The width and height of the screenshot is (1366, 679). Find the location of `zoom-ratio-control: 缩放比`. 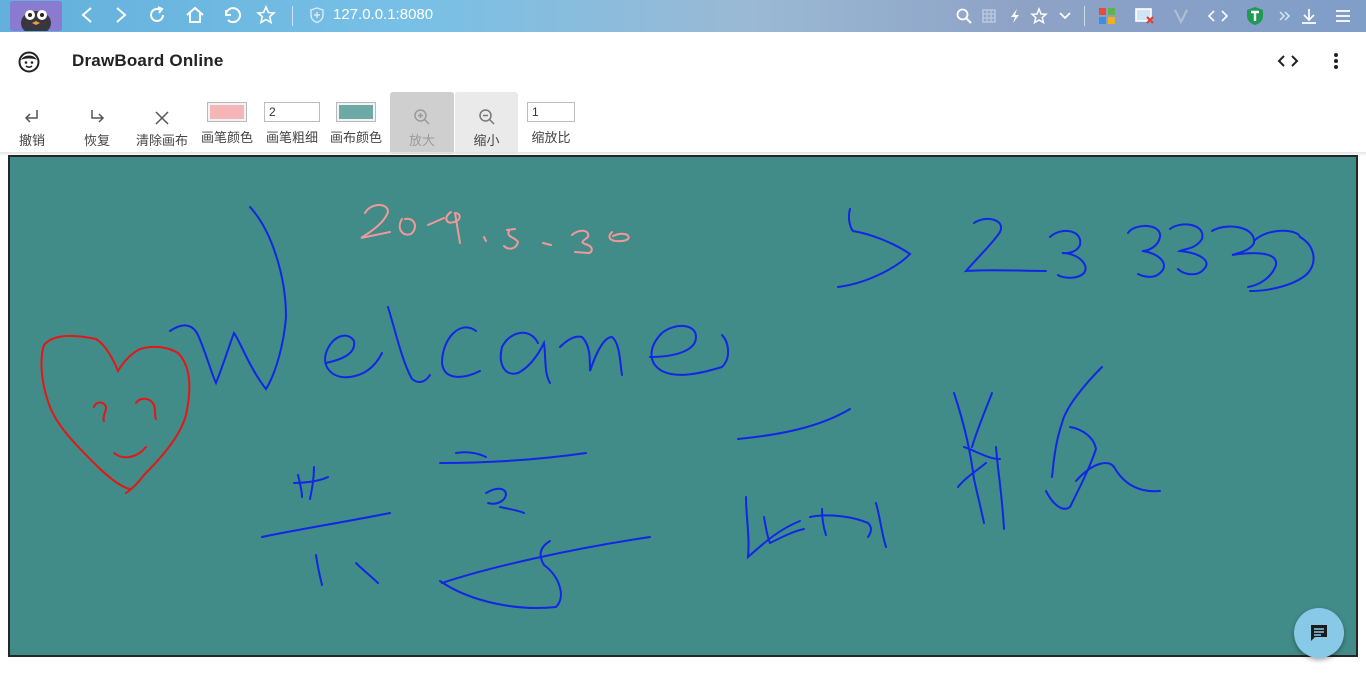

zoom-ratio-control: 缩放比 is located at coordinates (551, 123).